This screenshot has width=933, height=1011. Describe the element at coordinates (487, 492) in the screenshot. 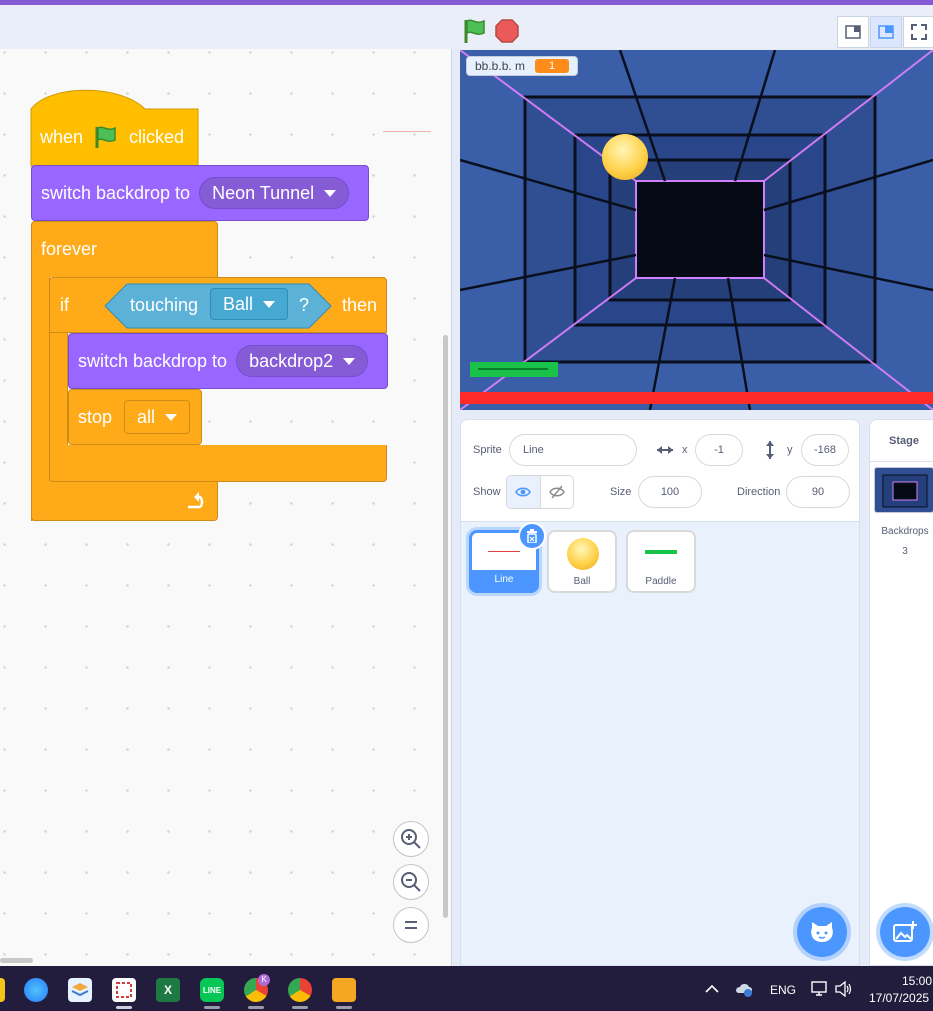

I see `show-label: Show` at that location.